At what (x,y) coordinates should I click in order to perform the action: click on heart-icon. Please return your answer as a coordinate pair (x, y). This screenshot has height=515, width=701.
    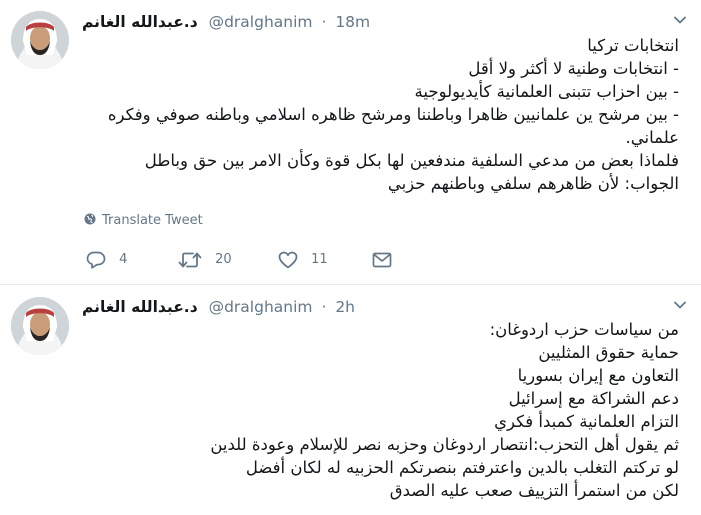
    Looking at the image, I should click on (290, 260).